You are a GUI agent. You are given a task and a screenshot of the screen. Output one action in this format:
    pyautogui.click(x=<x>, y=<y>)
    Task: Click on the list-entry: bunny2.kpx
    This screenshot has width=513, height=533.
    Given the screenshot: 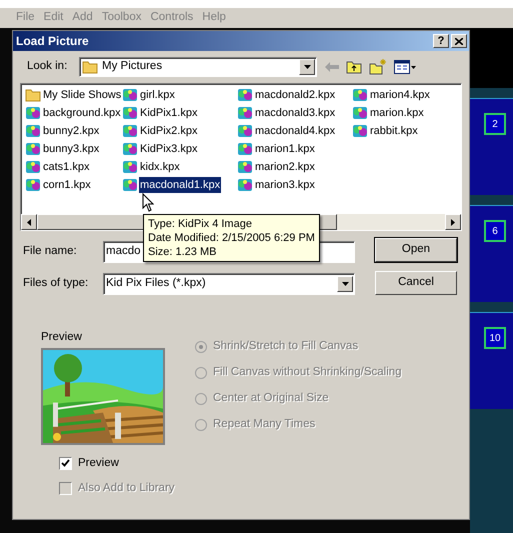 What is the action you would take?
    pyautogui.click(x=71, y=131)
    